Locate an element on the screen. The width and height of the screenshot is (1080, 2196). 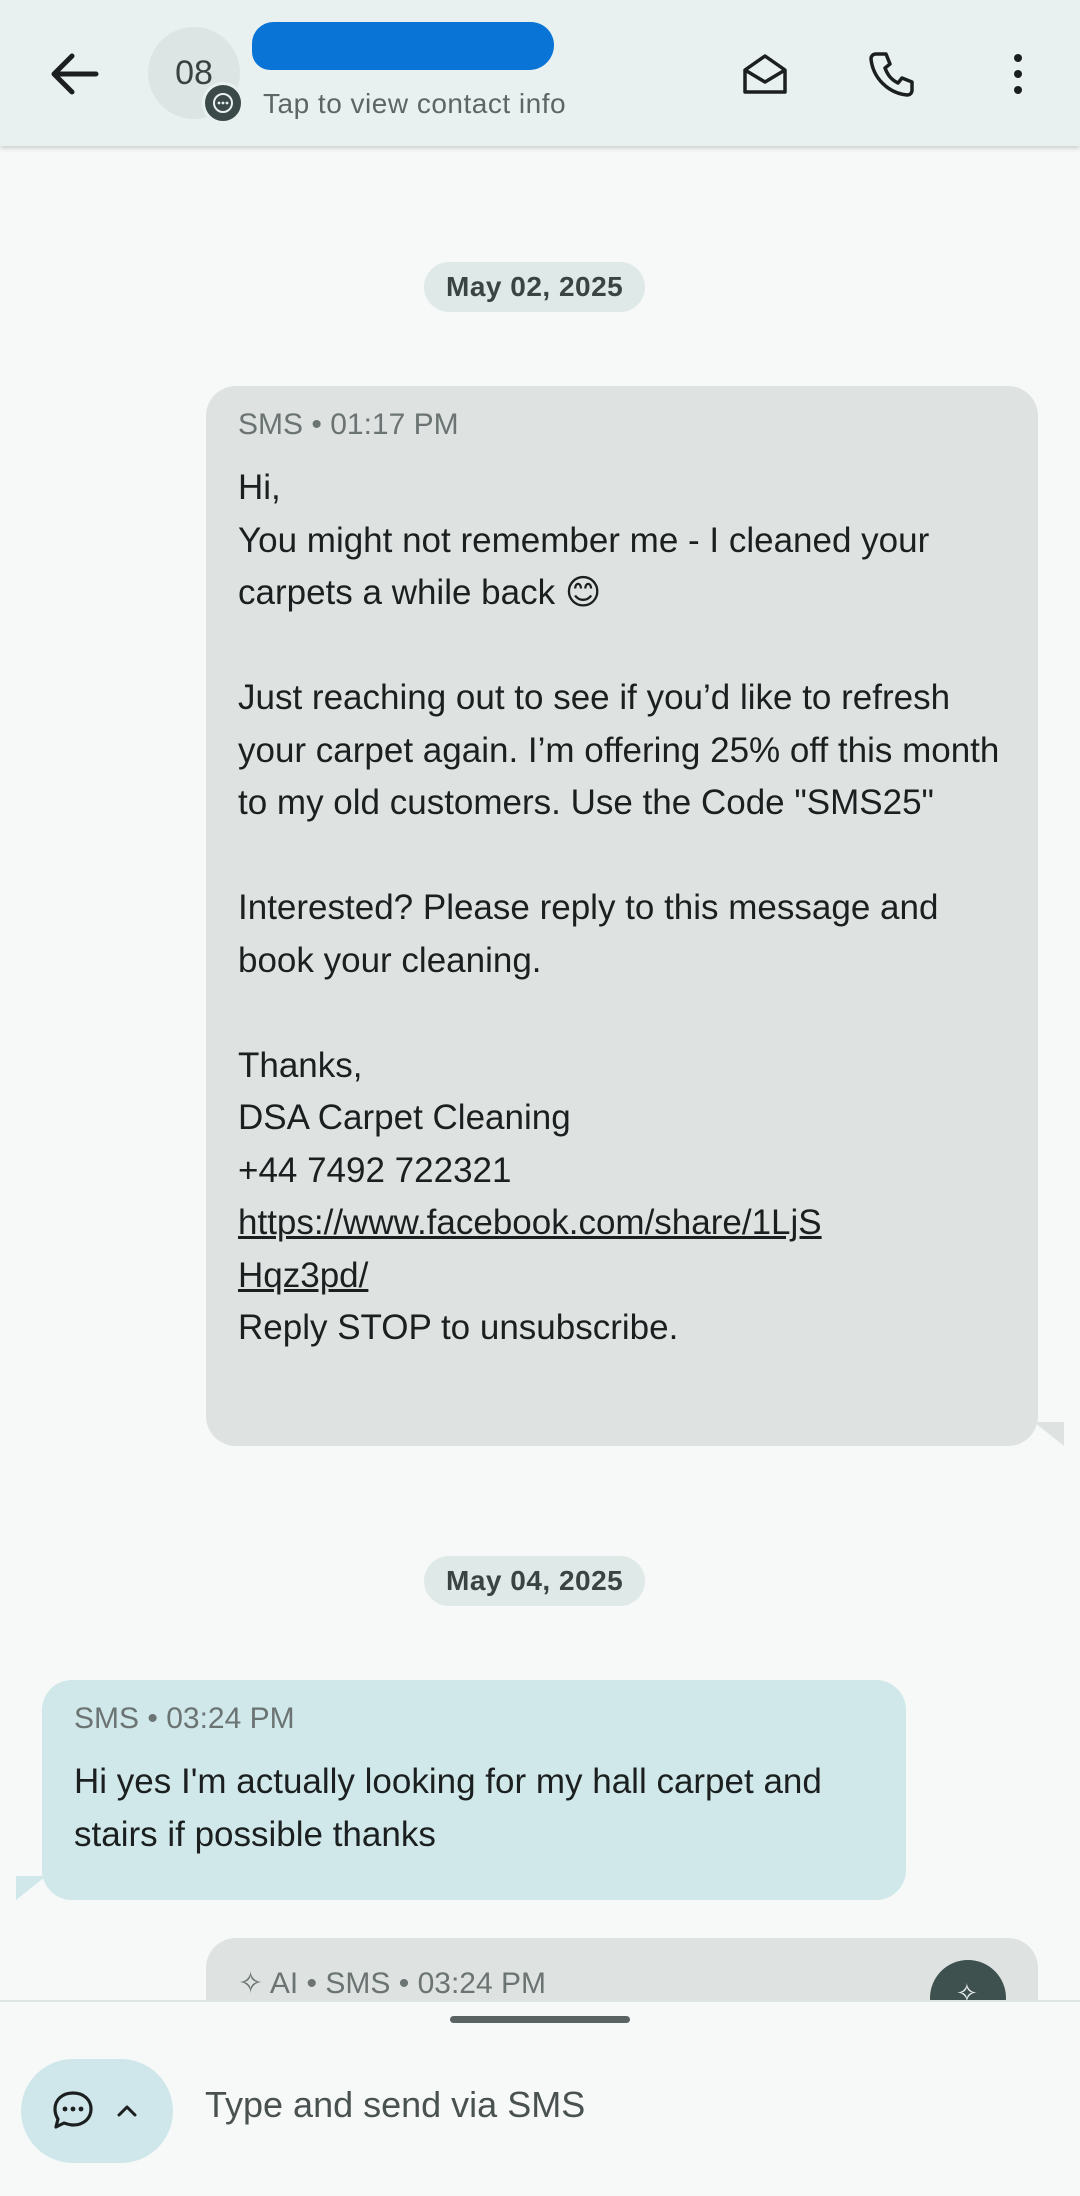
chat-badge-icon is located at coordinates (223, 103).